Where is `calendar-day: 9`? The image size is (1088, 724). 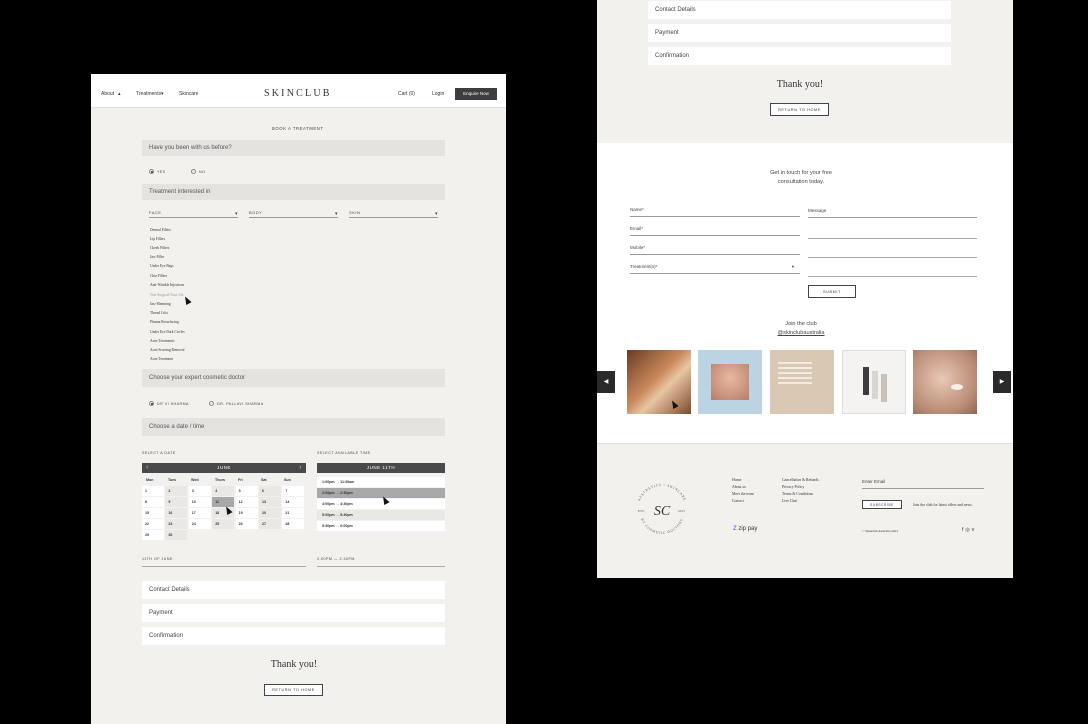
calendar-day: 9 is located at coordinates (176, 502).